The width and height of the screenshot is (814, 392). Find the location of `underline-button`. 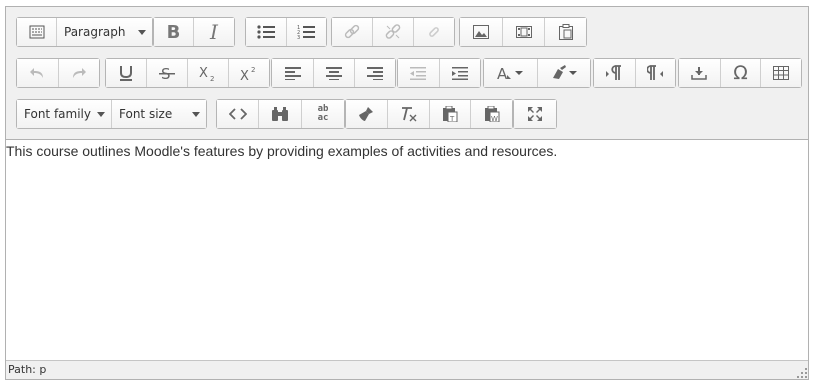

underline-button is located at coordinates (126, 73).